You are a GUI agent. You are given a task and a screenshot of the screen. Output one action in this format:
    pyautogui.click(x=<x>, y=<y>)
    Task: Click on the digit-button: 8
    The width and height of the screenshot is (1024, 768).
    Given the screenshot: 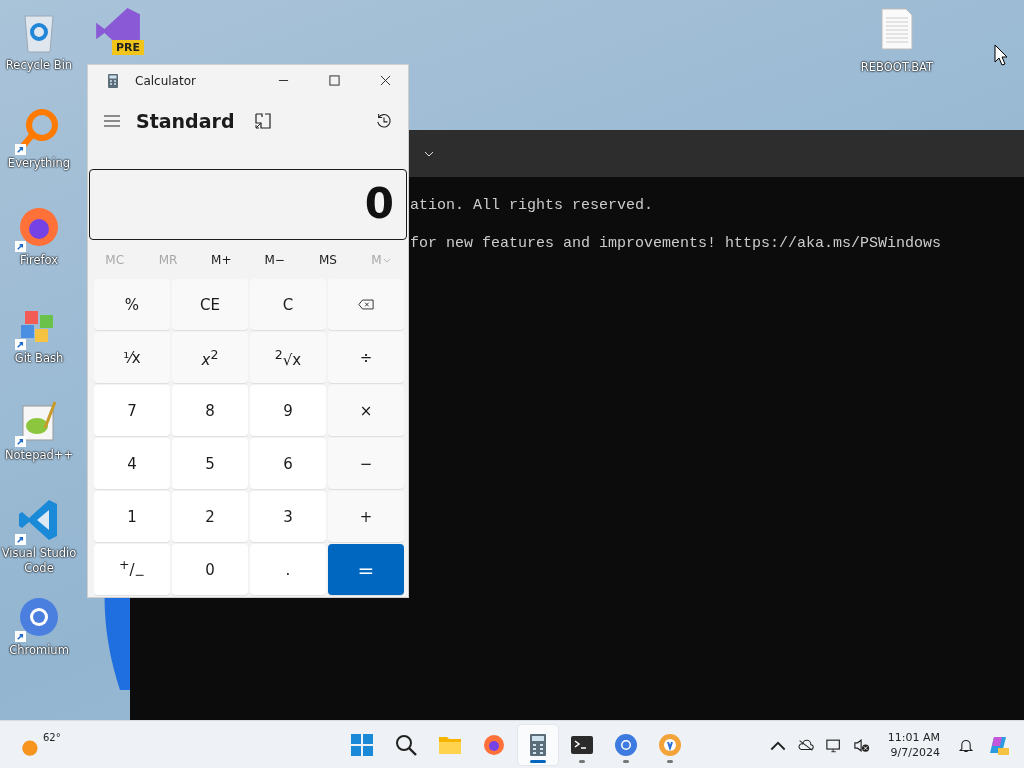 What is the action you would take?
    pyautogui.click(x=210, y=410)
    